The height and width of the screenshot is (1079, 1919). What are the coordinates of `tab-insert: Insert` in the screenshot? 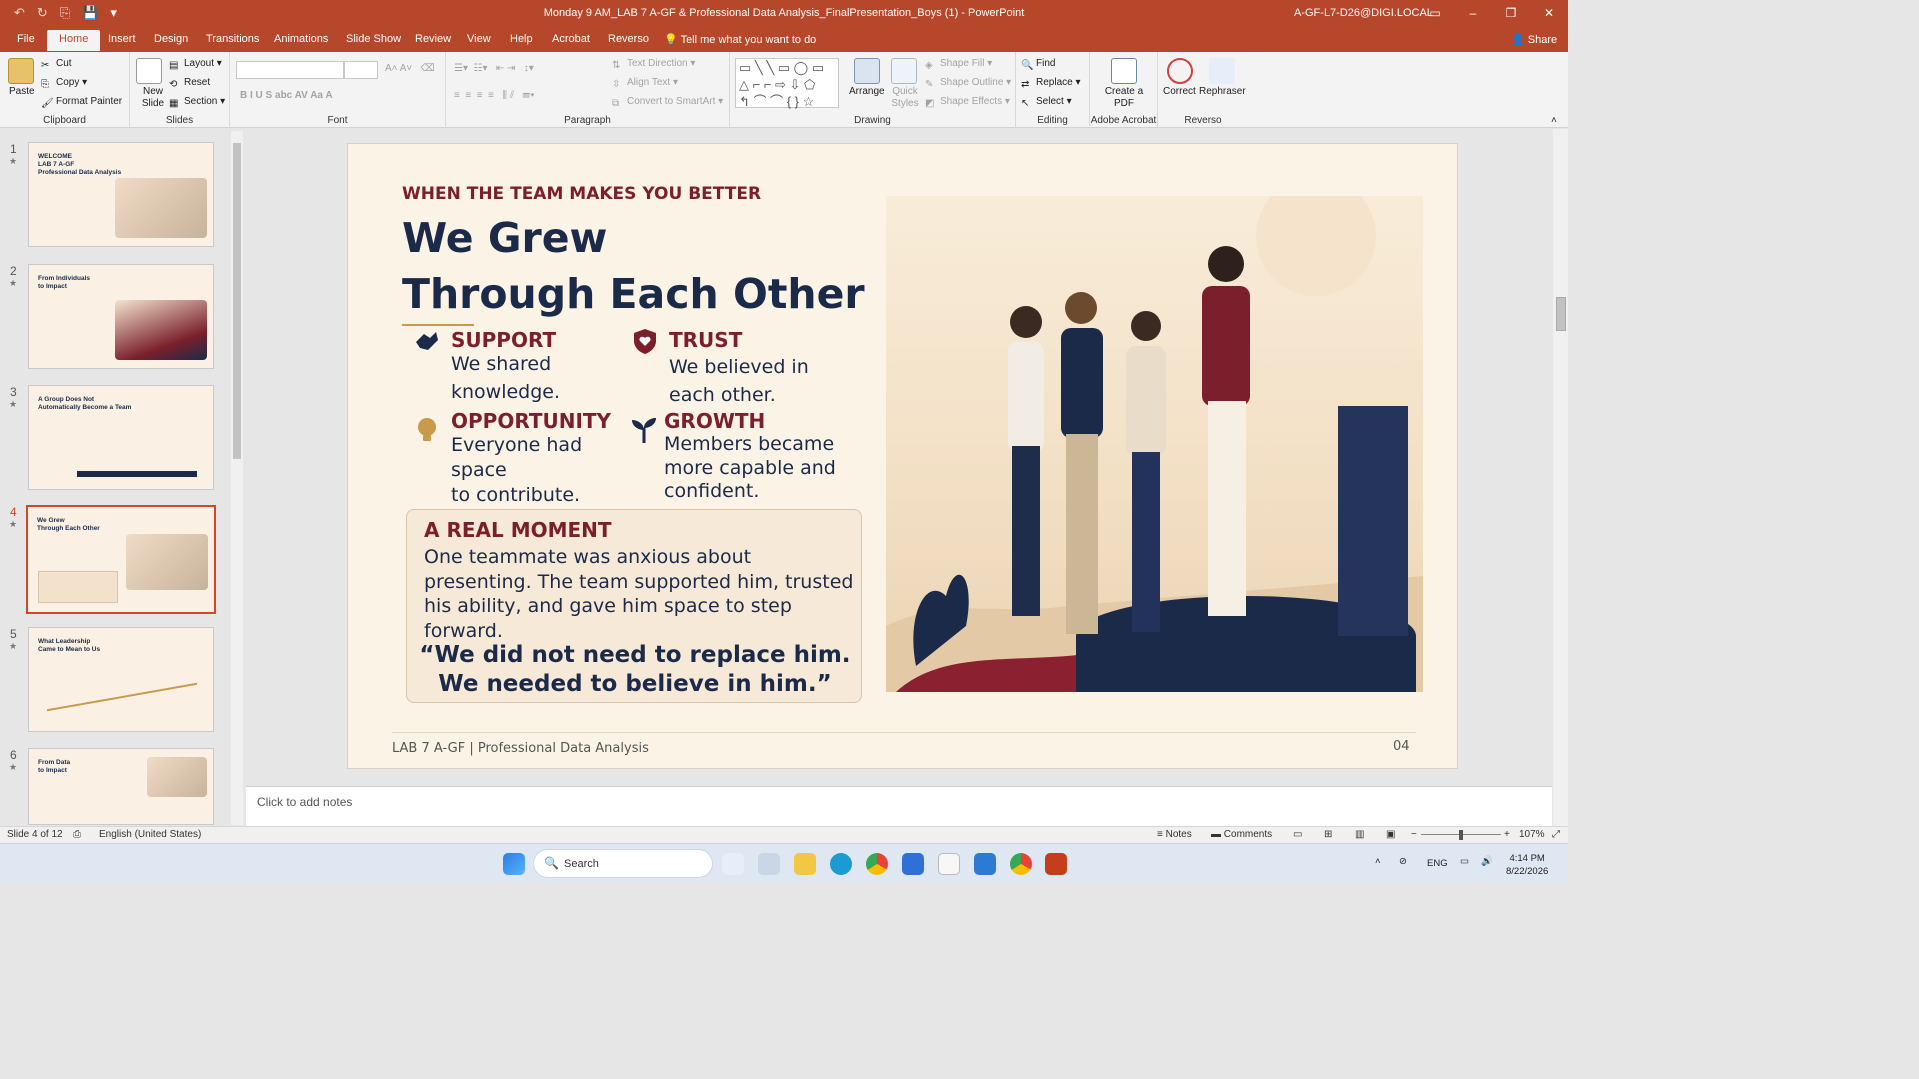 It's located at (122, 39).